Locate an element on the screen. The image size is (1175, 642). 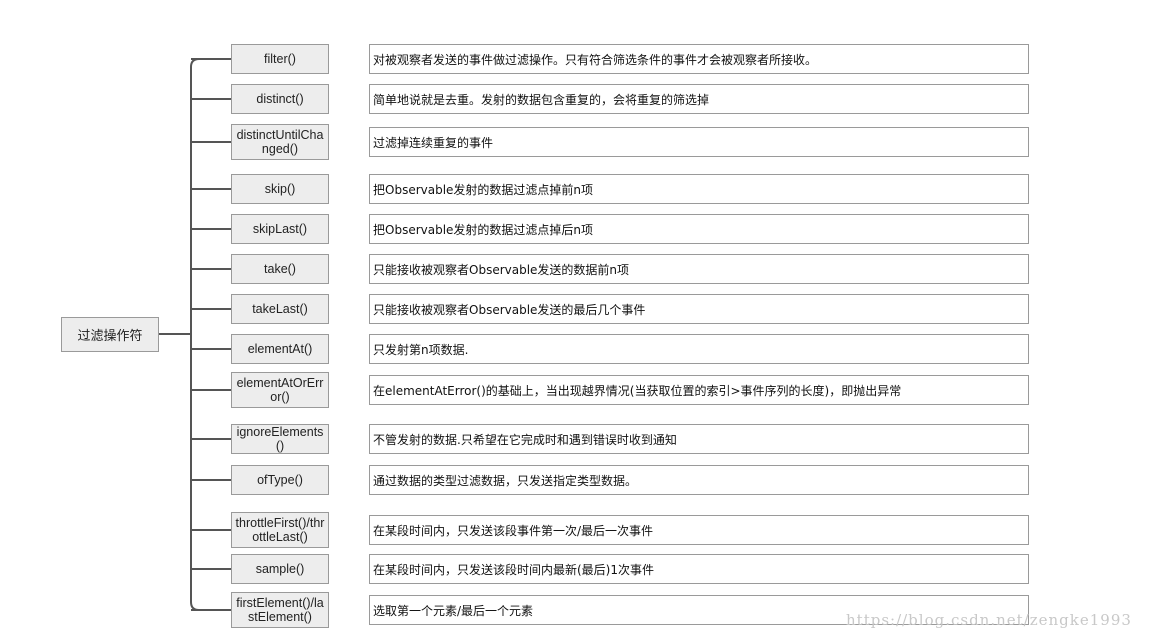
description-node: 在某段时间内，只发送该段事件第一次/最后一次事件 is located at coordinates (699, 530).